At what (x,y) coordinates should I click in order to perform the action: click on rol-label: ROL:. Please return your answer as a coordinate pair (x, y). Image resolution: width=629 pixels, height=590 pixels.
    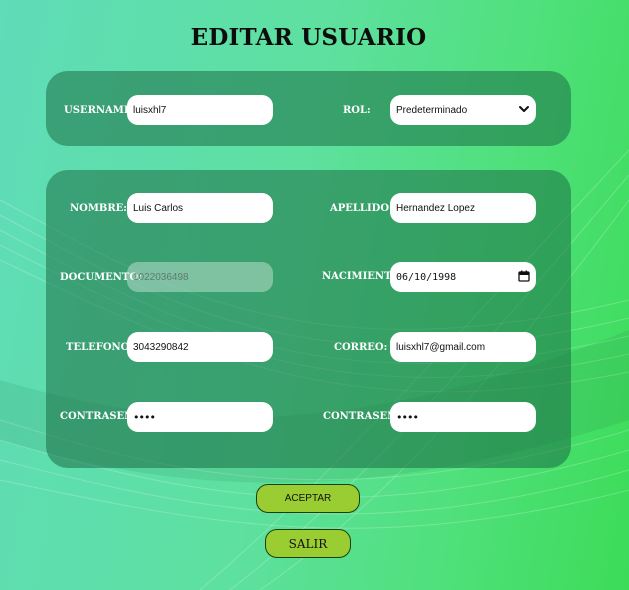
    Looking at the image, I should click on (357, 110).